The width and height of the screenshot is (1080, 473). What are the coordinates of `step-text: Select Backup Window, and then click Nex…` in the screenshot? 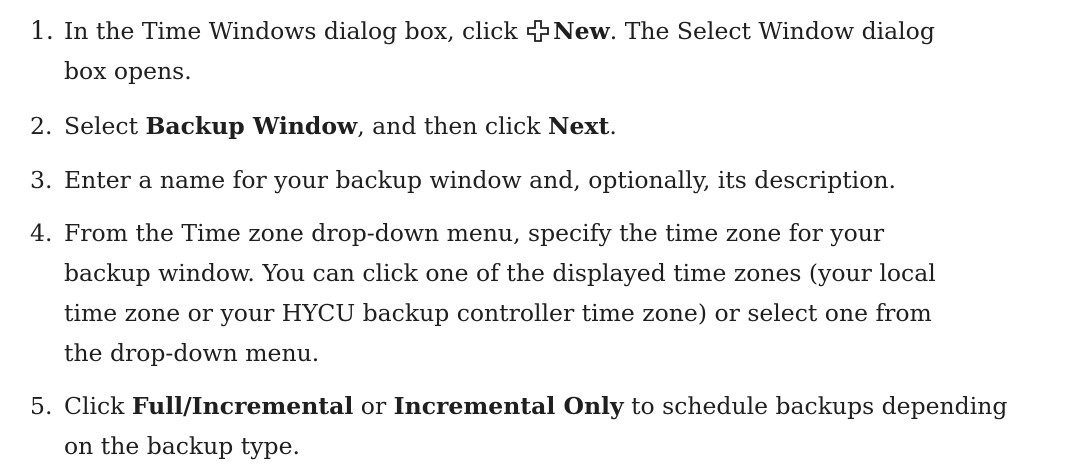 It's located at (340, 126).